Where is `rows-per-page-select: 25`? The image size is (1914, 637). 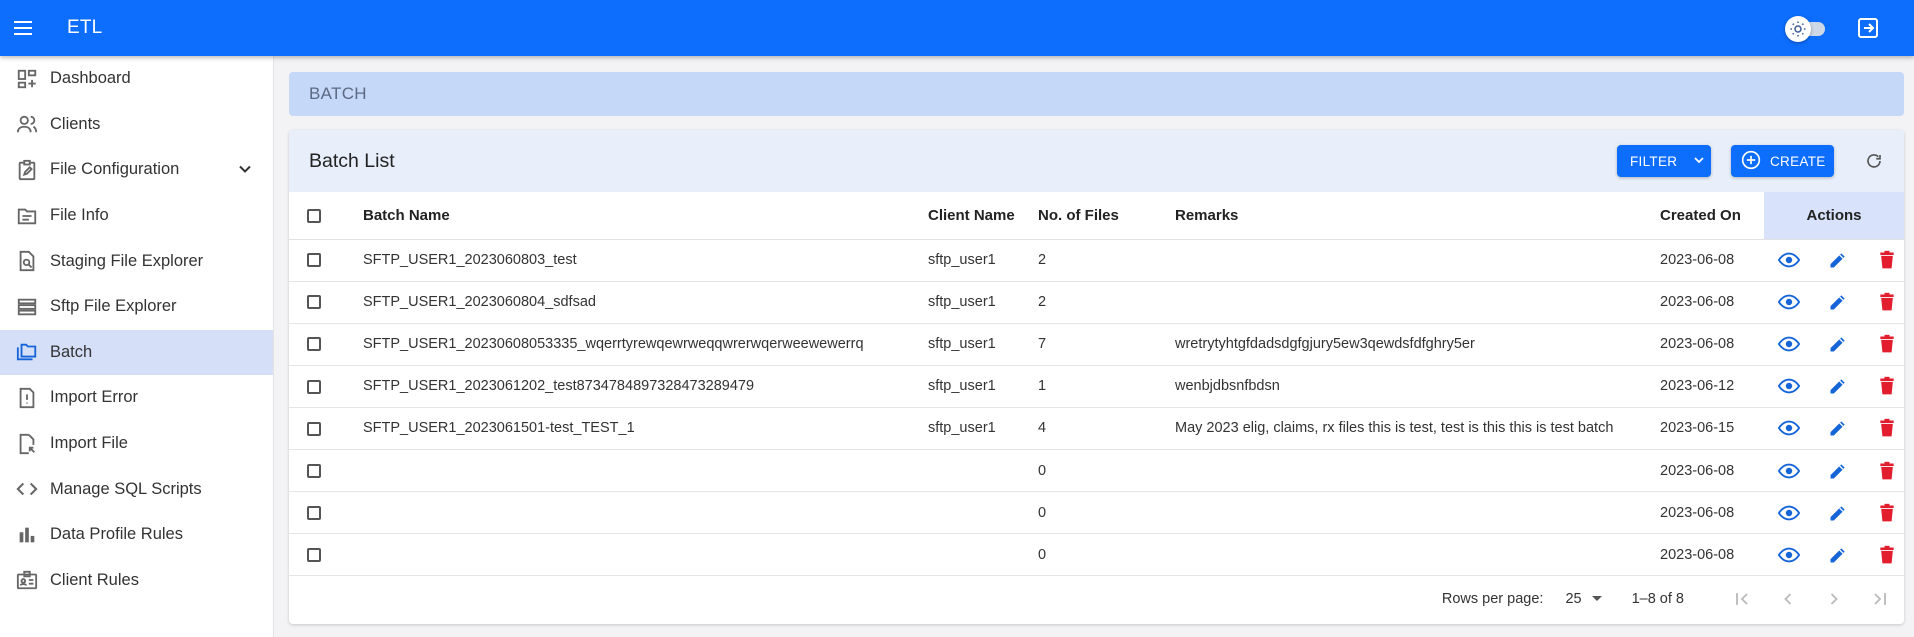 rows-per-page-select: 25 is located at coordinates (1583, 599).